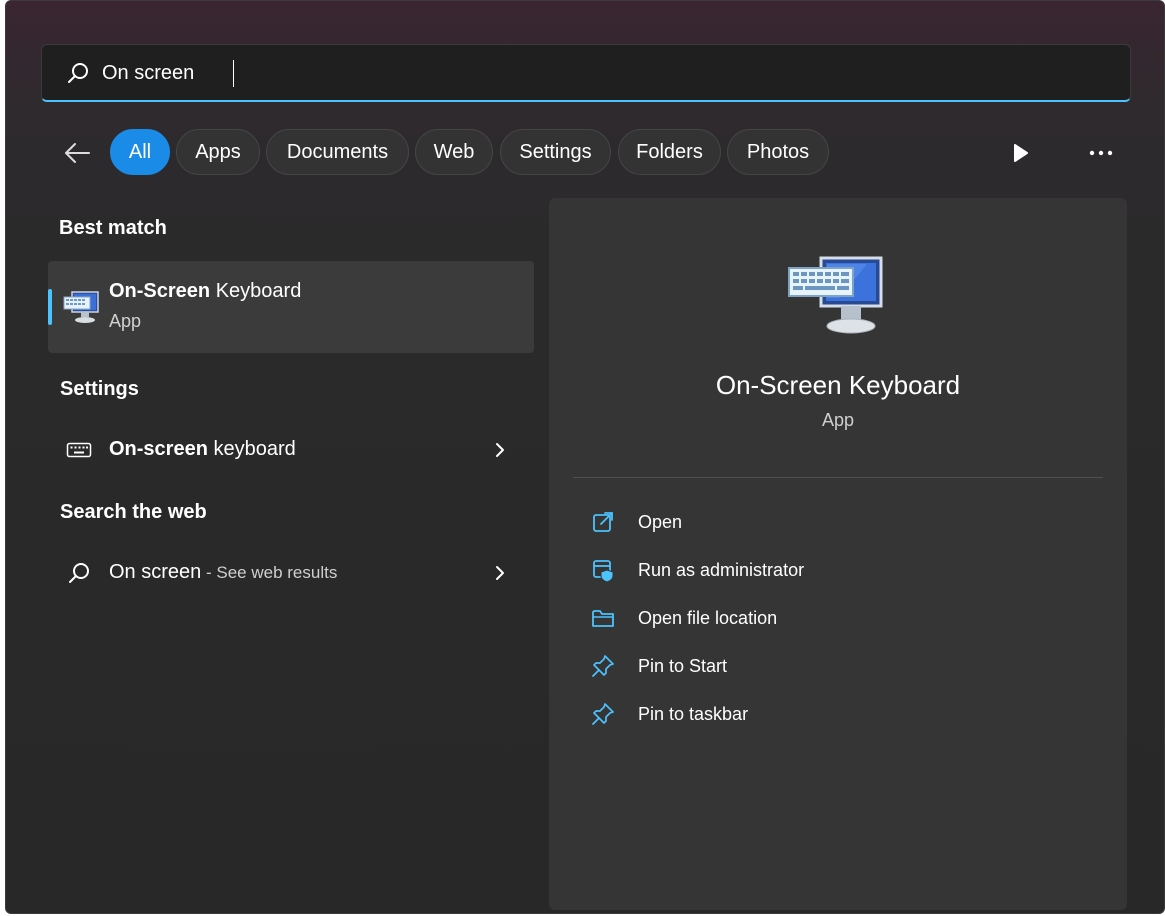 Image resolution: width=1165 pixels, height=916 pixels. I want to click on best-match-header: Best match, so click(113, 228).